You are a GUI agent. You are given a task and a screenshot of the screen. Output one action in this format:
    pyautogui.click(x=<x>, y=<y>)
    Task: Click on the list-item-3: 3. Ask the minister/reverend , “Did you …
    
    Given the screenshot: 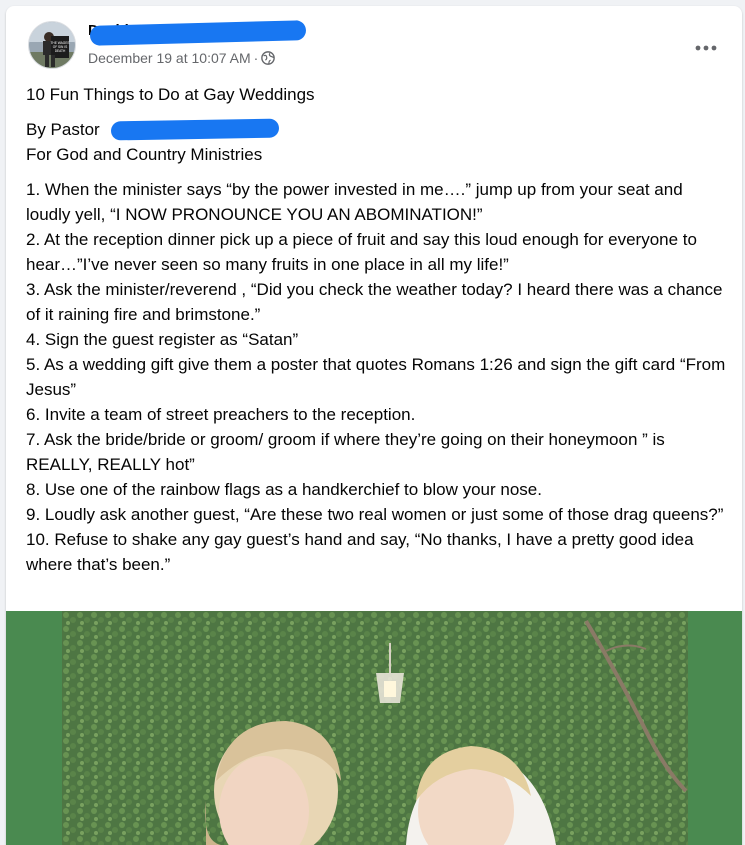 What is the action you would take?
    pyautogui.click(x=374, y=302)
    